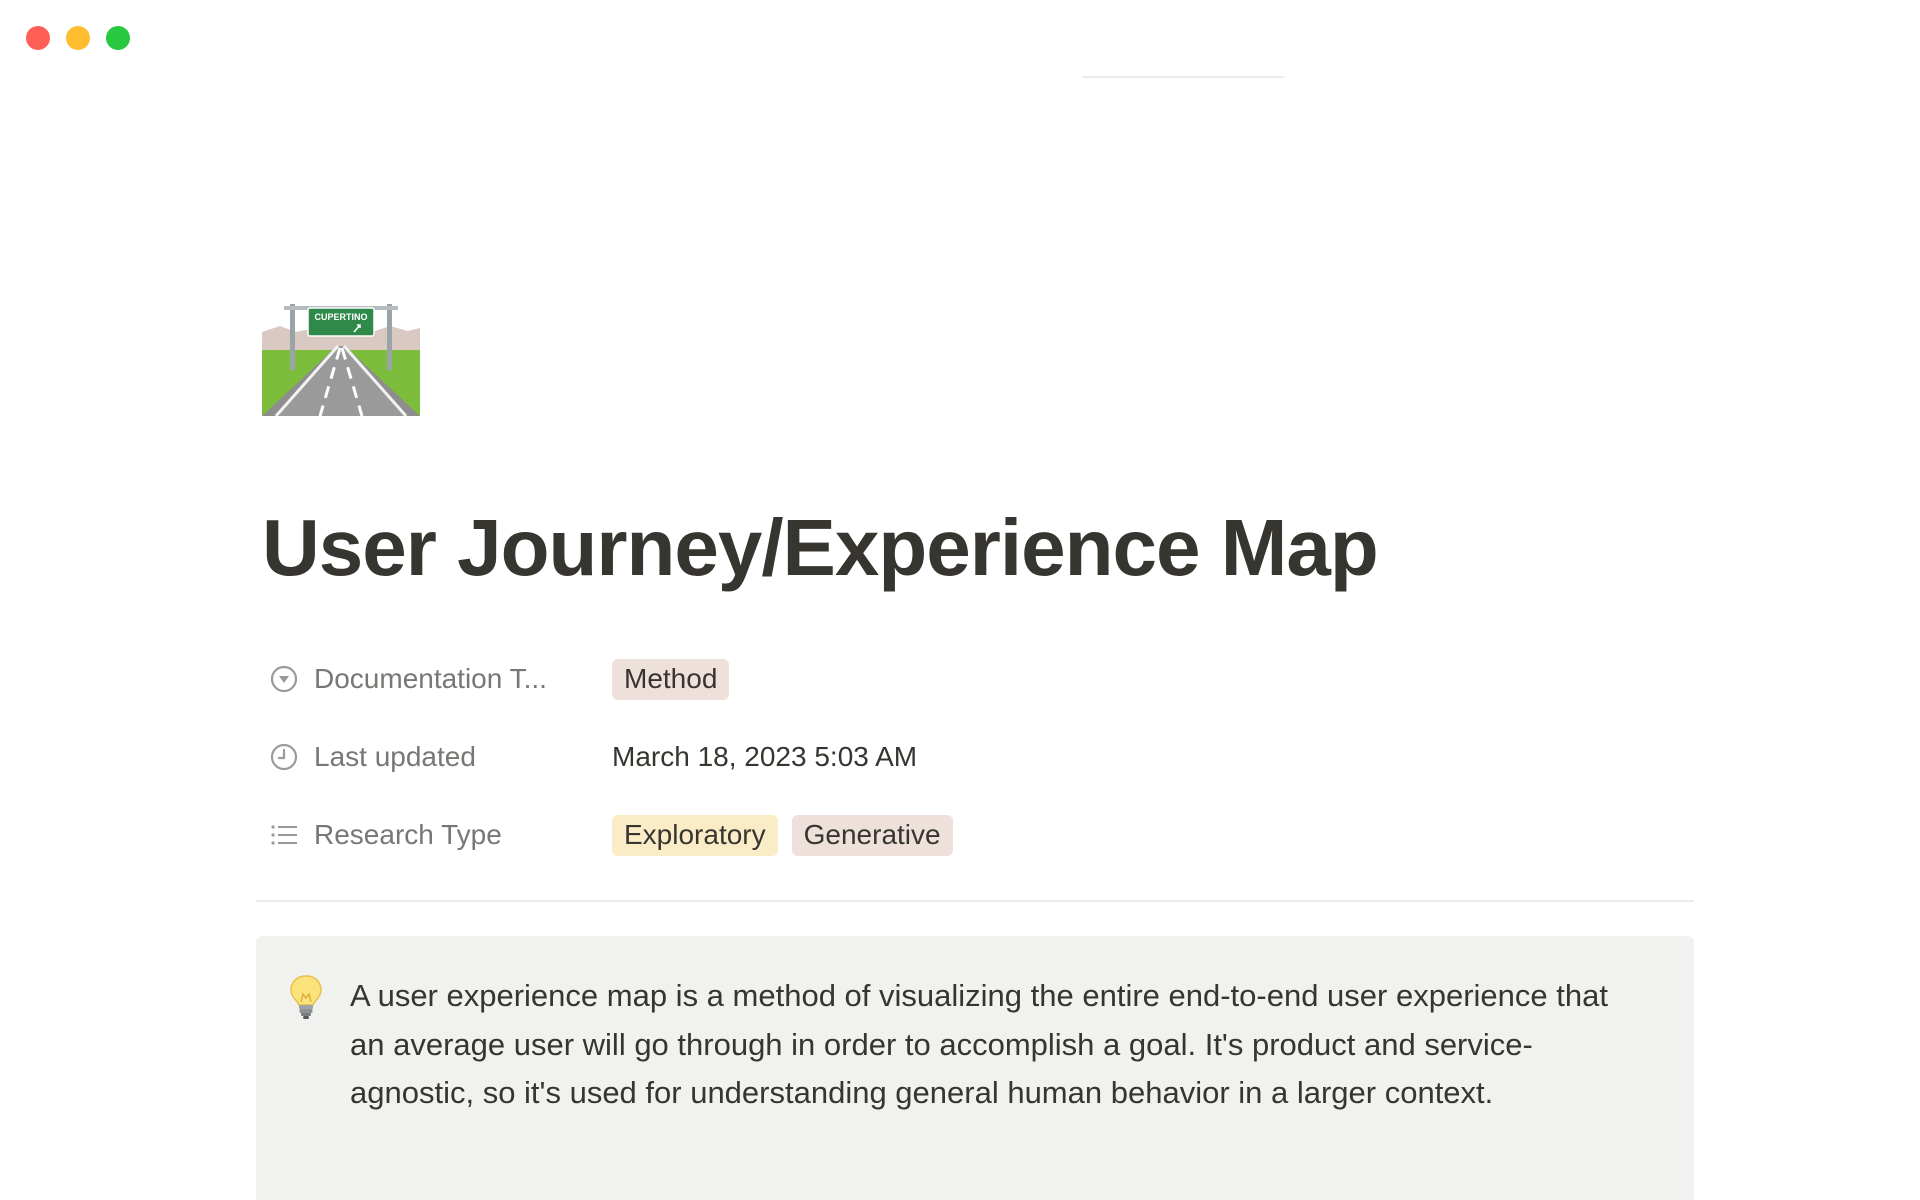 The height and width of the screenshot is (1200, 1920). What do you see at coordinates (341, 360) in the screenshot?
I see `highway-road-sign-icon: CUPERTINO` at bounding box center [341, 360].